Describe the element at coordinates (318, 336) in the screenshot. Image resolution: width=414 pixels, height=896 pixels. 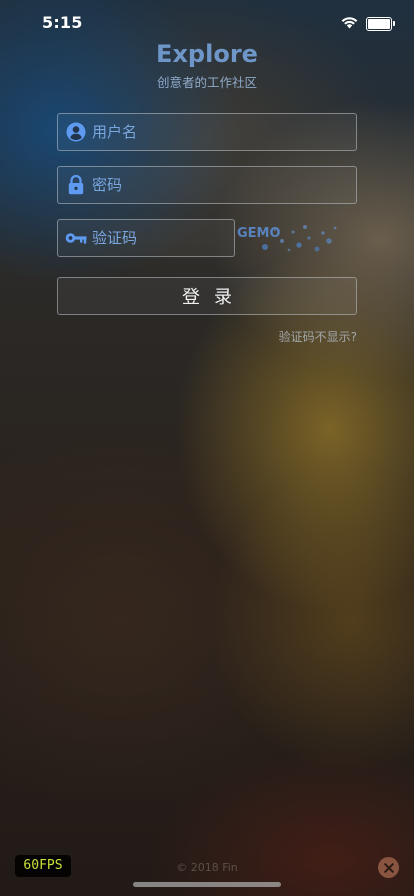
I see `captcha-refresh-link: 验证码不显示?` at that location.